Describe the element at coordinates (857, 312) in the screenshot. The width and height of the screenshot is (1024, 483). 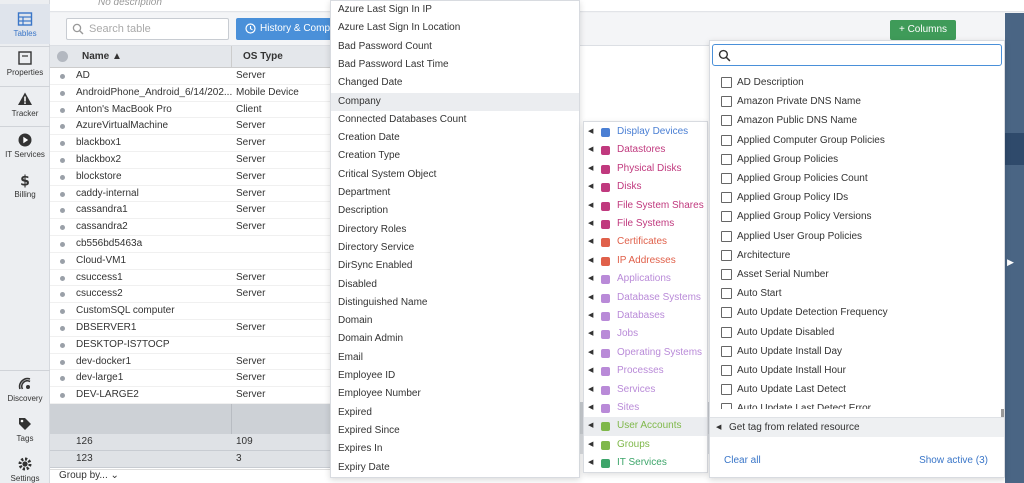
I see `column-option: Auto Update Detection Frequency` at that location.